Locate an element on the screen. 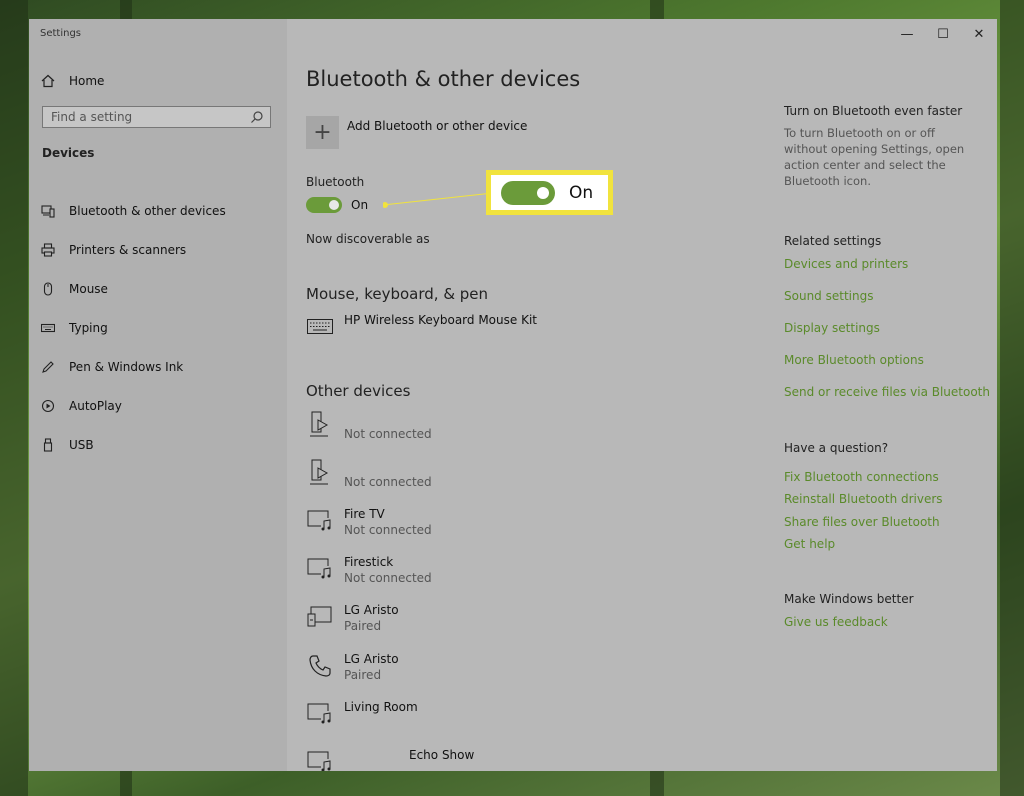 The width and height of the screenshot is (1024, 796). close-button: ✕ is located at coordinates (979, 34).